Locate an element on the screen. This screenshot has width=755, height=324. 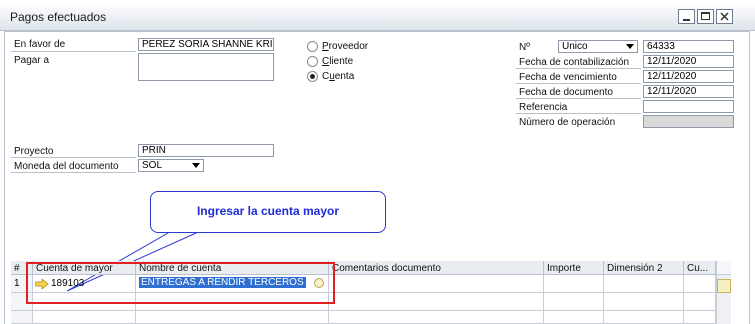
series-select: Unico is located at coordinates (598, 46).